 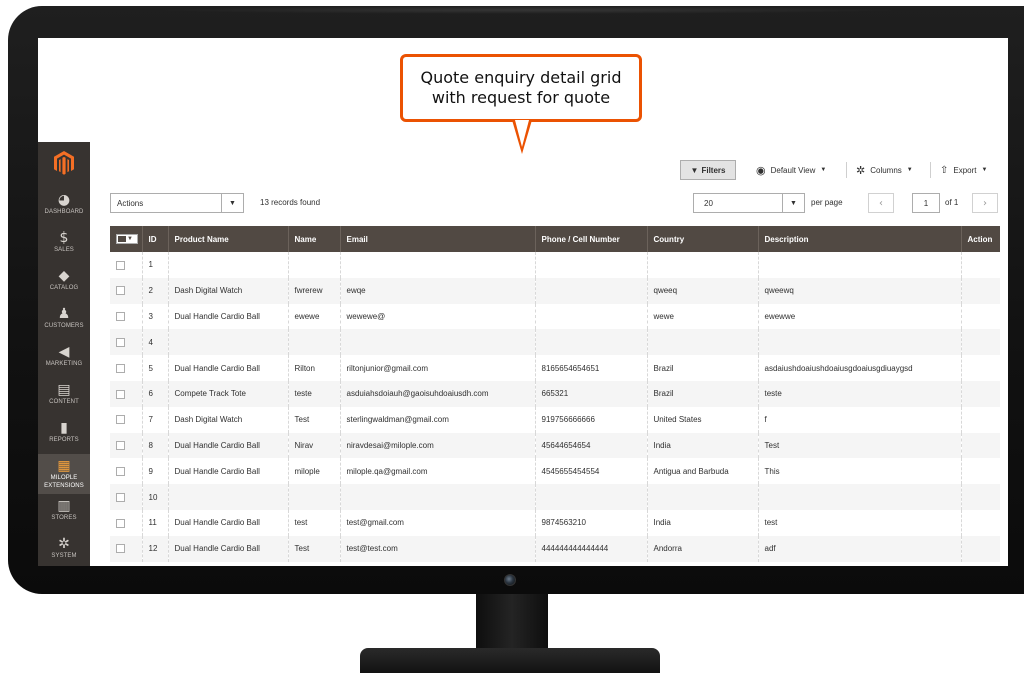 What do you see at coordinates (438, 368) in the screenshot?
I see `cell-email: riltonjunior@gmail.com` at bounding box center [438, 368].